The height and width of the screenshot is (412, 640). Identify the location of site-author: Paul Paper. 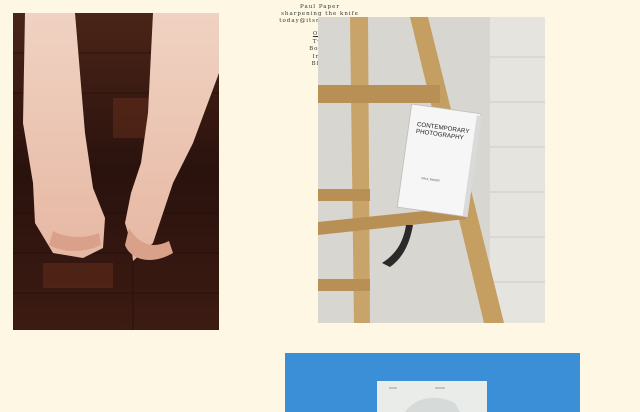
(320, 7).